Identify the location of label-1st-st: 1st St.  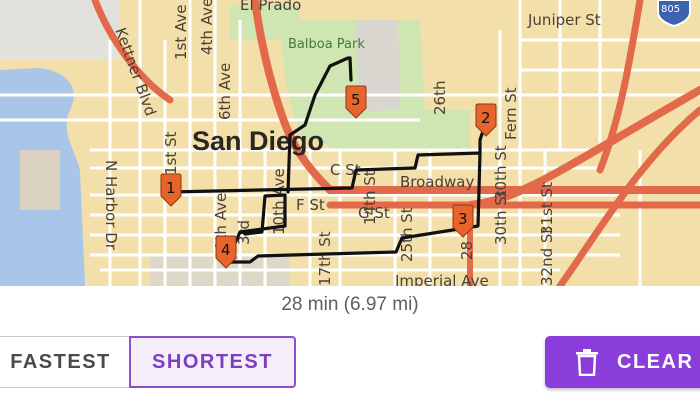
(171, 153).